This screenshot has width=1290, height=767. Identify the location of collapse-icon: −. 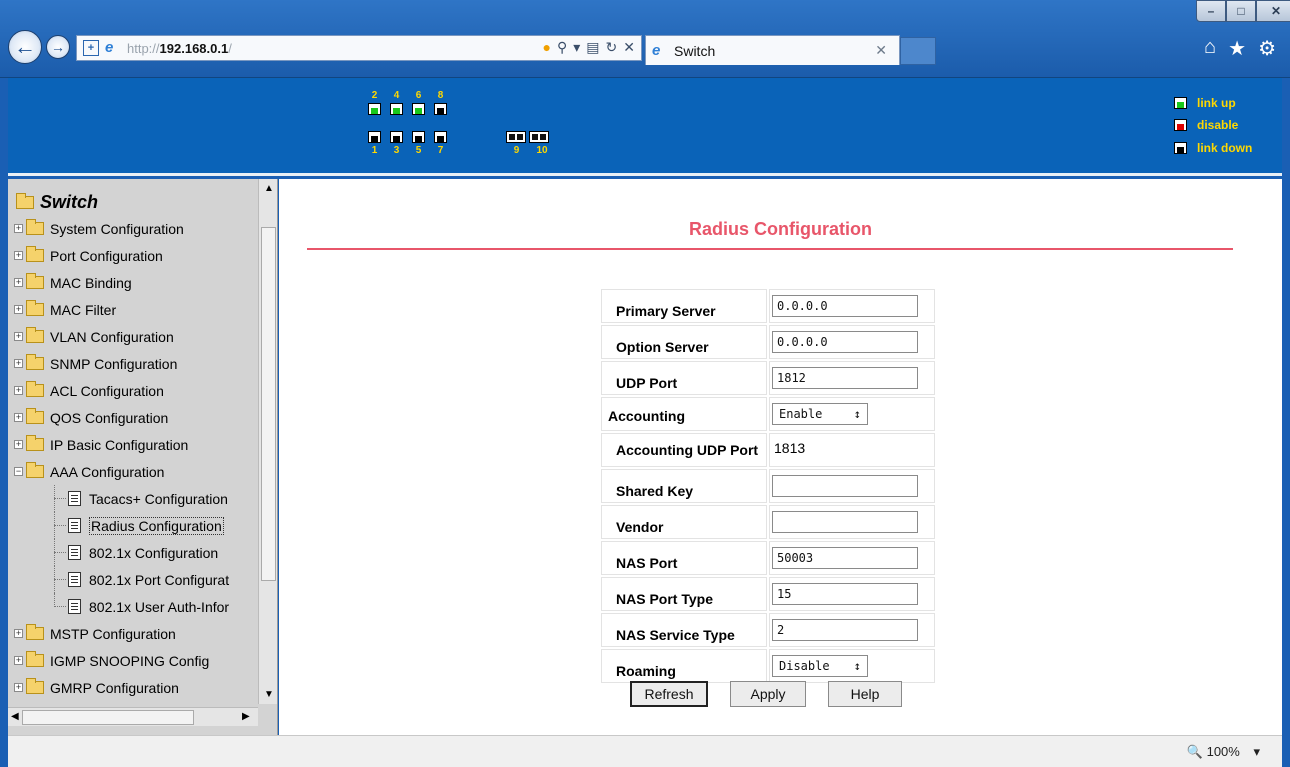
(18, 471).